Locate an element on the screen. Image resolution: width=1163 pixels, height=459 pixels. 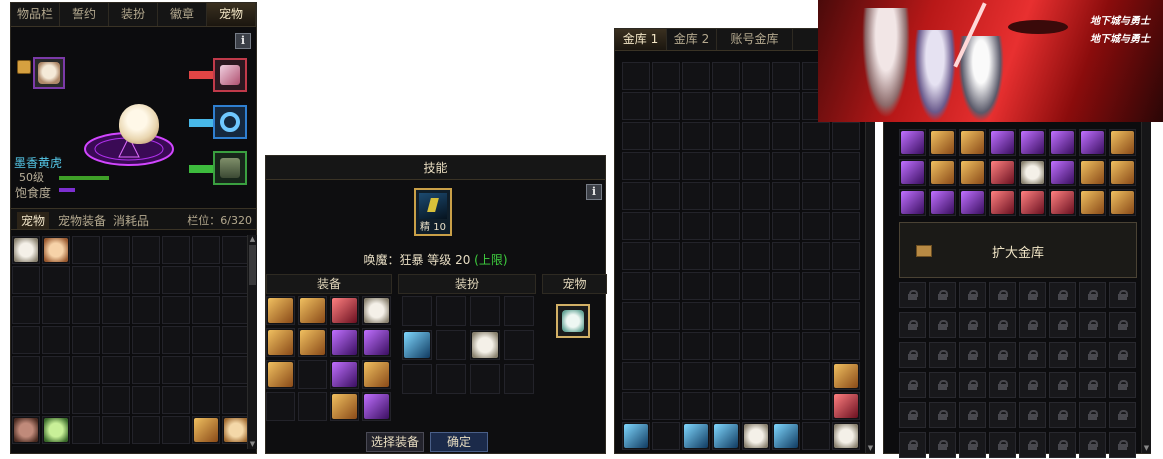
select-equipment-button: 选择装备 is located at coordinates (395, 442).